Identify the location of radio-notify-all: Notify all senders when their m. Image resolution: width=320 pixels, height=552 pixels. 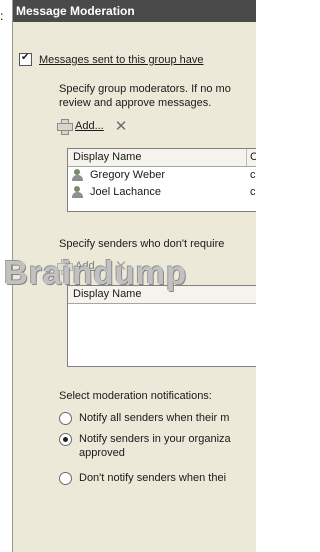
(144, 418).